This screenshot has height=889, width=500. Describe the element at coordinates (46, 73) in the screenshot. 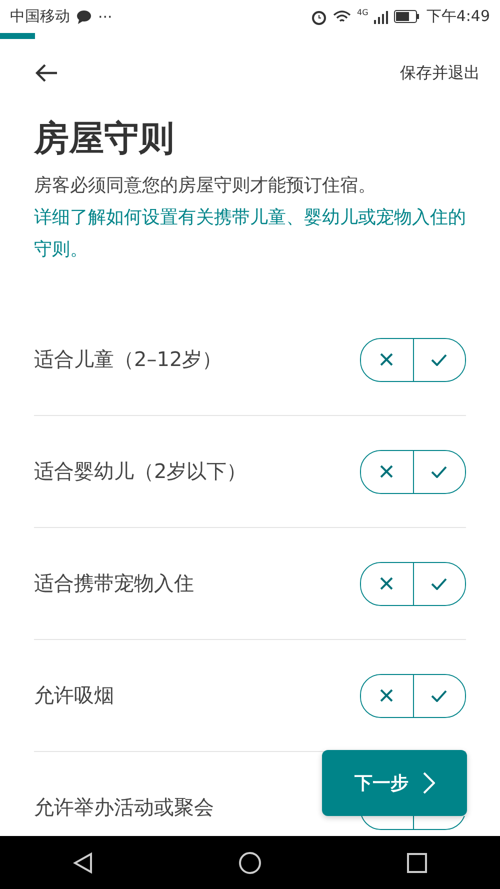

I see `back-icon` at that location.